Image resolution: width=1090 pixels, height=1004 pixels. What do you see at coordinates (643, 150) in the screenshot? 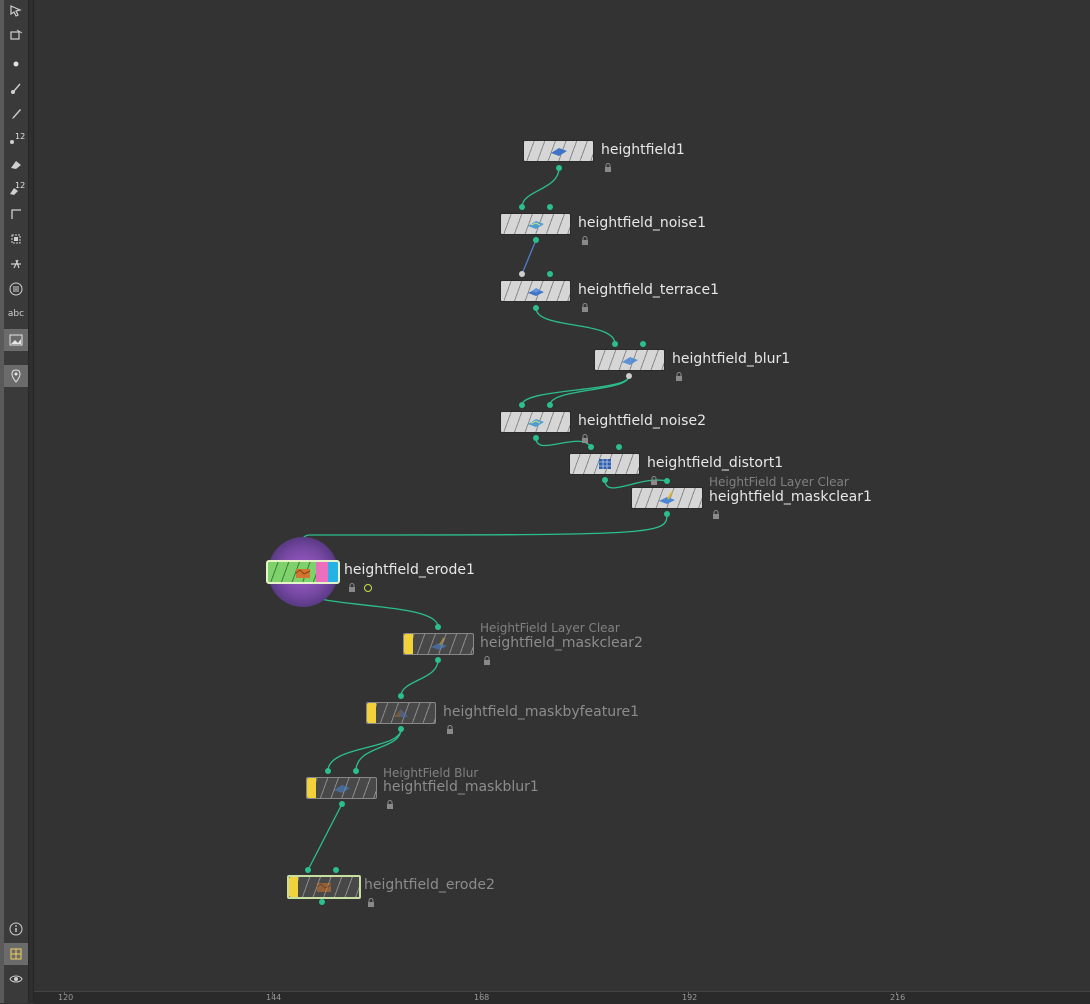
I see `node-label-heightfield1: heightfield1` at bounding box center [643, 150].